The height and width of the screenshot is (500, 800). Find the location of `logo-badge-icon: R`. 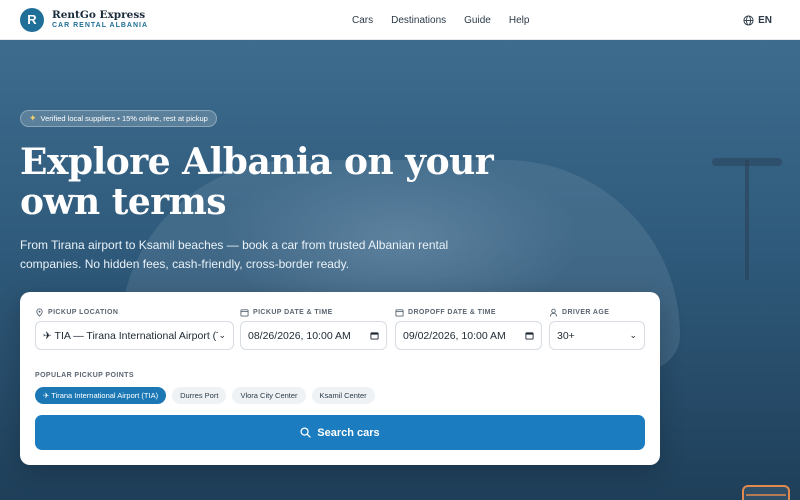

logo-badge-icon: R is located at coordinates (32, 19).